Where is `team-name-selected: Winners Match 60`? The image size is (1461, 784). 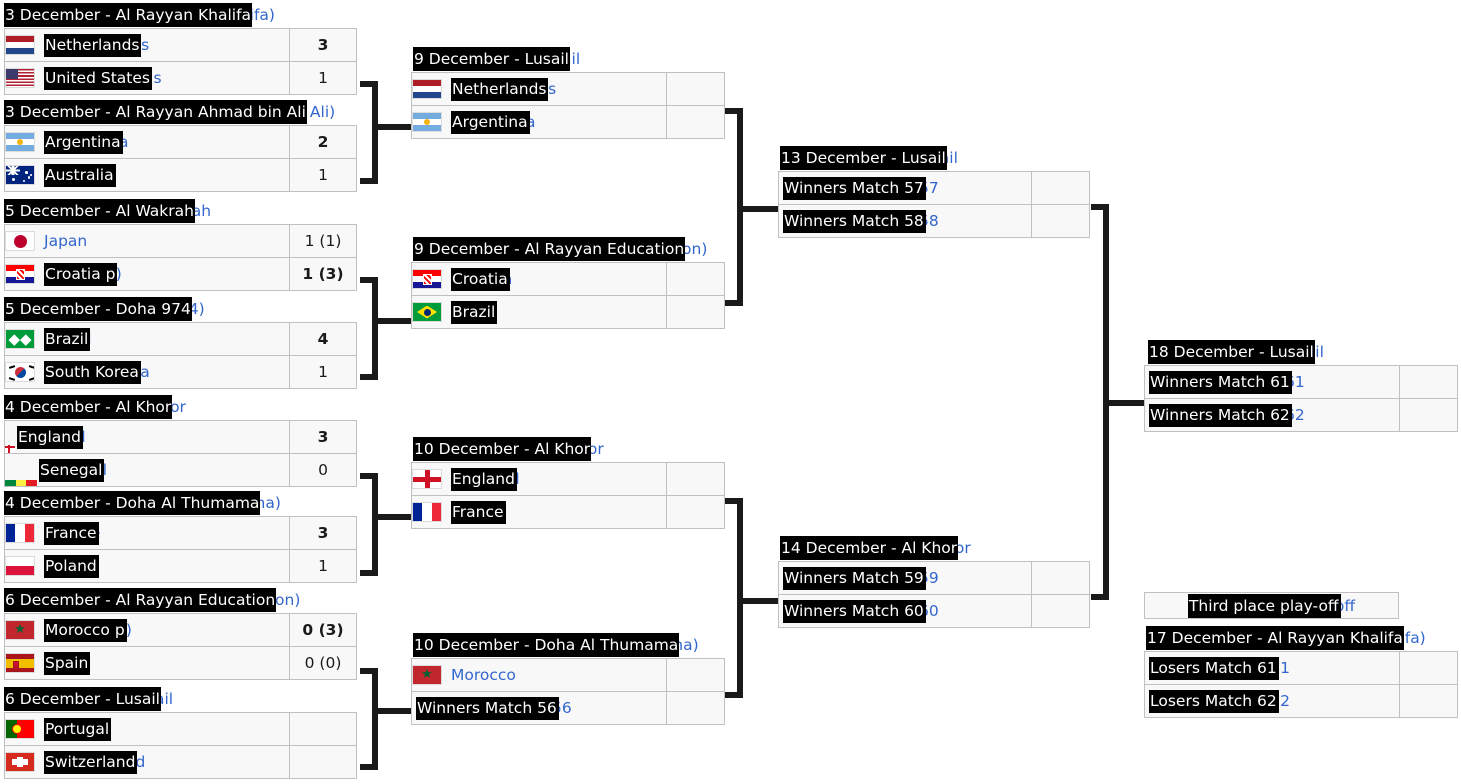 team-name-selected: Winners Match 60 is located at coordinates (854, 611).